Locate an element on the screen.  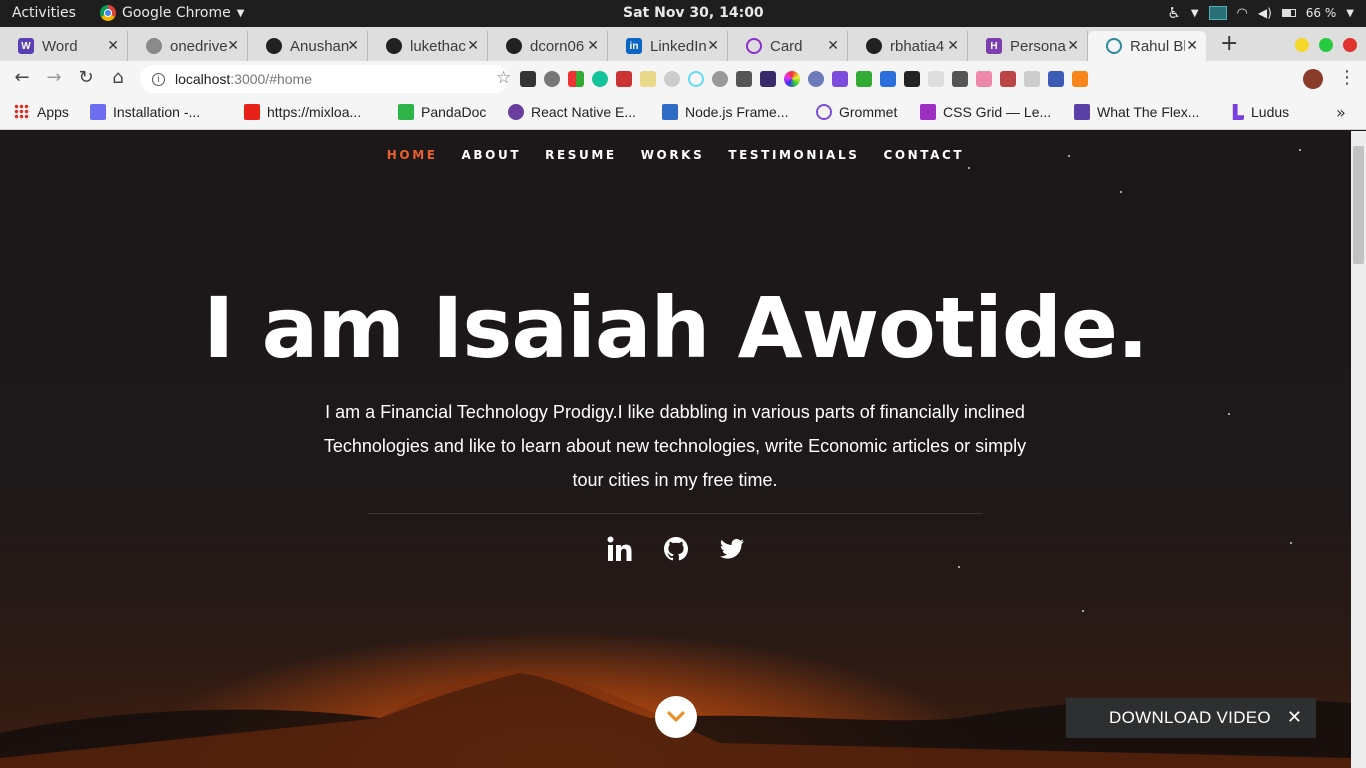
flex-icon is located at coordinates (1082, 112).